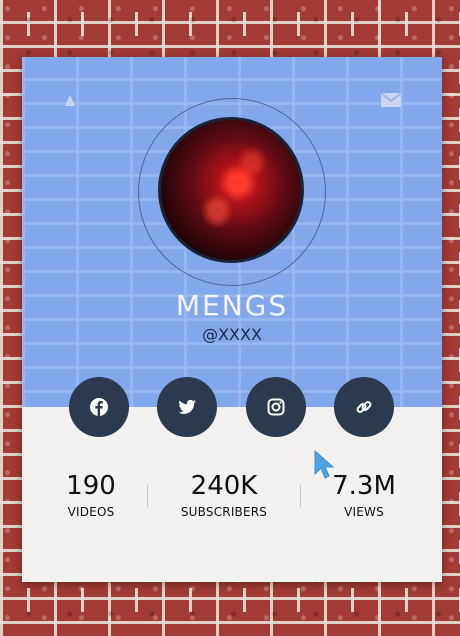  What do you see at coordinates (232, 334) in the screenshot?
I see `profile-handle: @XXXX` at bounding box center [232, 334].